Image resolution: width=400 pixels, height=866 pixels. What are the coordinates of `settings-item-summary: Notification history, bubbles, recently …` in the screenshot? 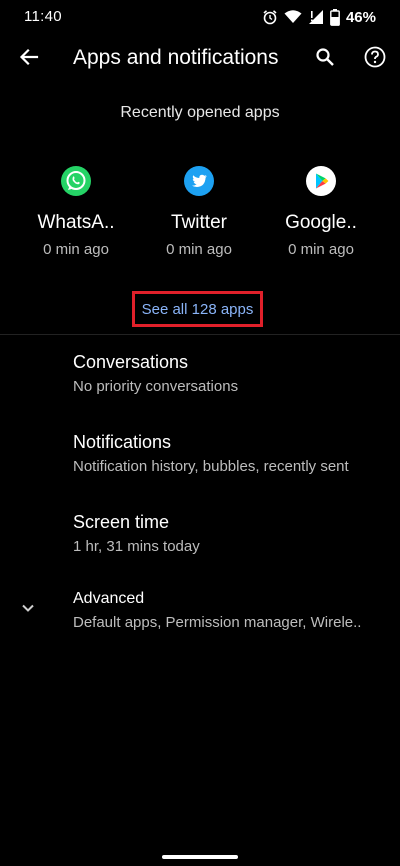 It's located at (211, 466).